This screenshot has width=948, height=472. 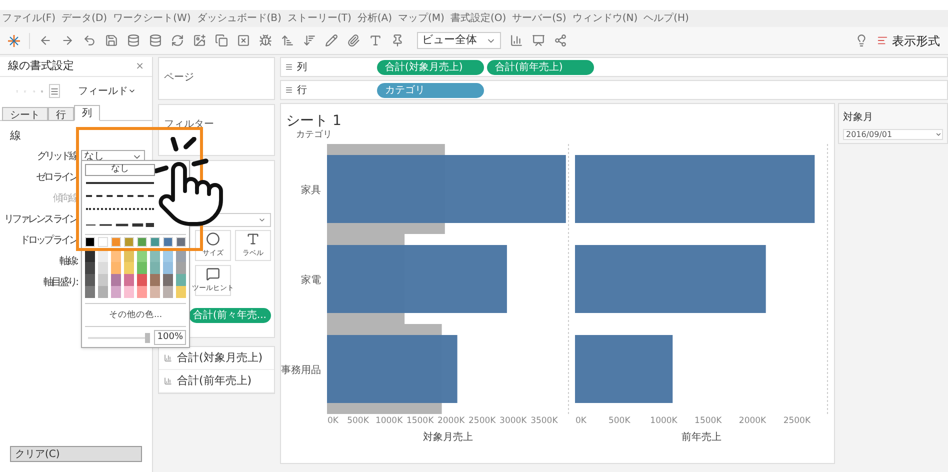 What do you see at coordinates (882, 40) in the screenshot?
I see `format-icon` at bounding box center [882, 40].